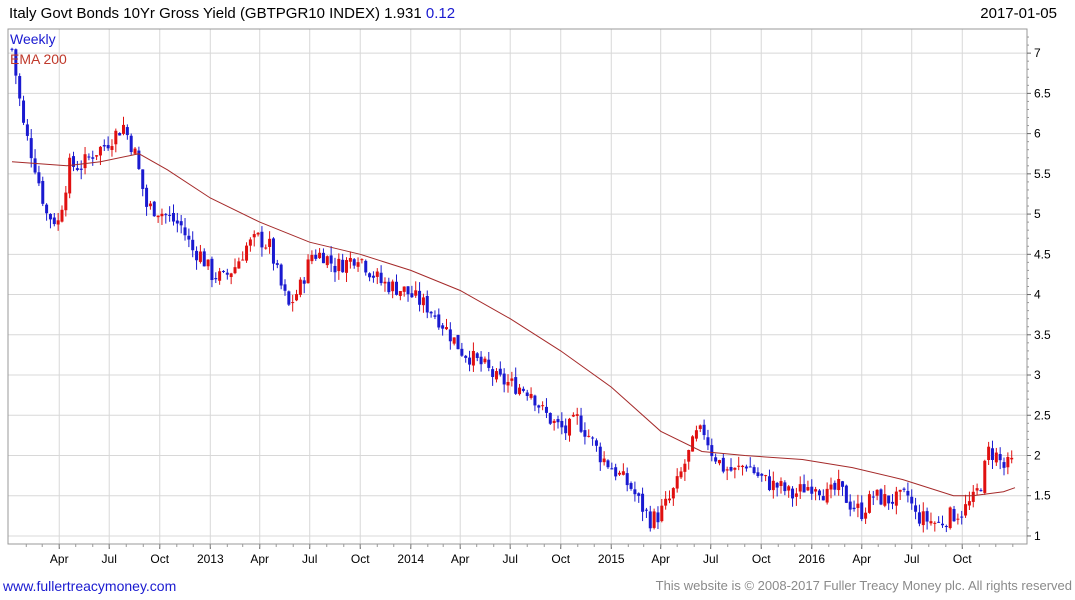  I want to click on y-tick-label: 3.5, so click(1042, 335).